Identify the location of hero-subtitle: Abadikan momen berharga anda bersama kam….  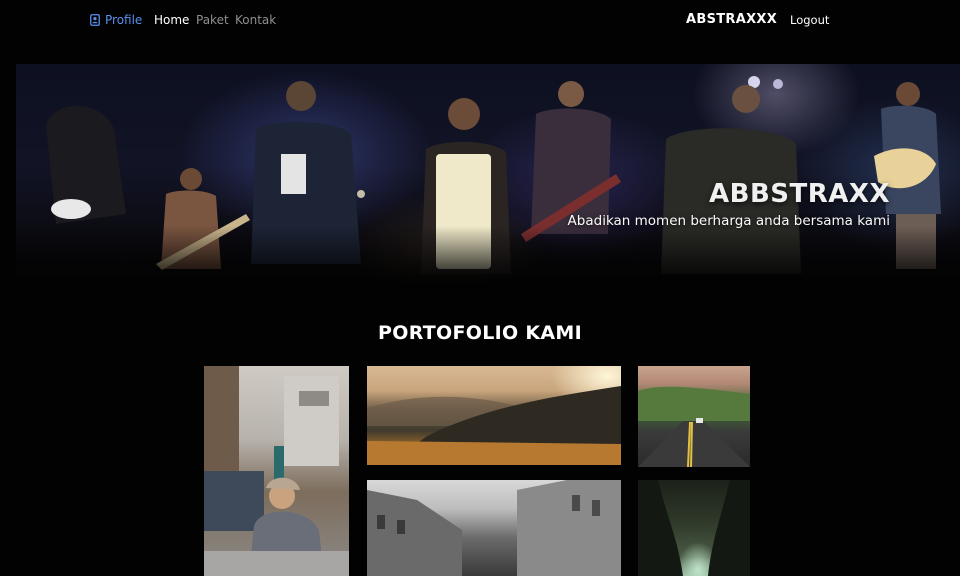
(728, 221).